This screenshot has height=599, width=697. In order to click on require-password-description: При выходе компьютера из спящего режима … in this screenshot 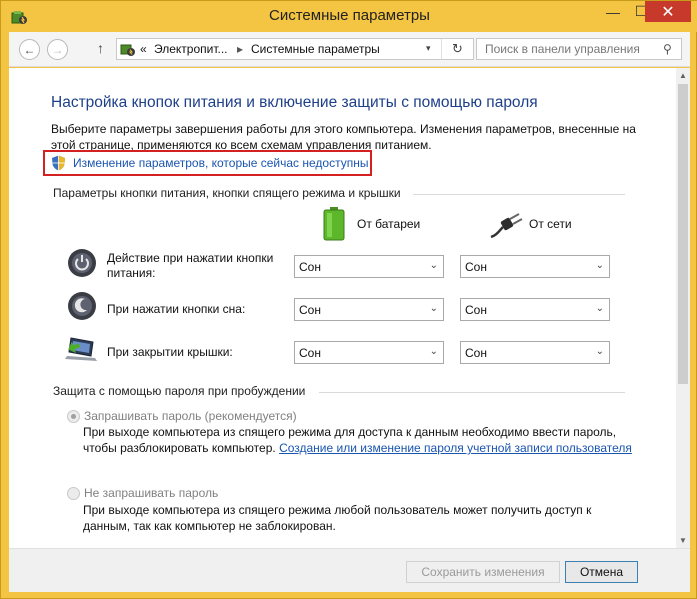, I will do `click(358, 440)`.